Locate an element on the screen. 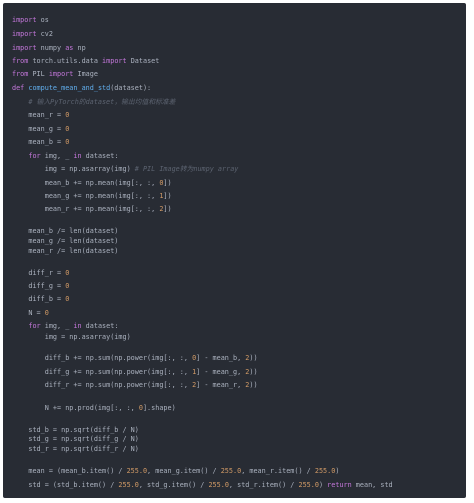 This screenshot has height=503, width=474. code-line: std_g = np.sqrt(diff_g / N) is located at coordinates (75, 439).